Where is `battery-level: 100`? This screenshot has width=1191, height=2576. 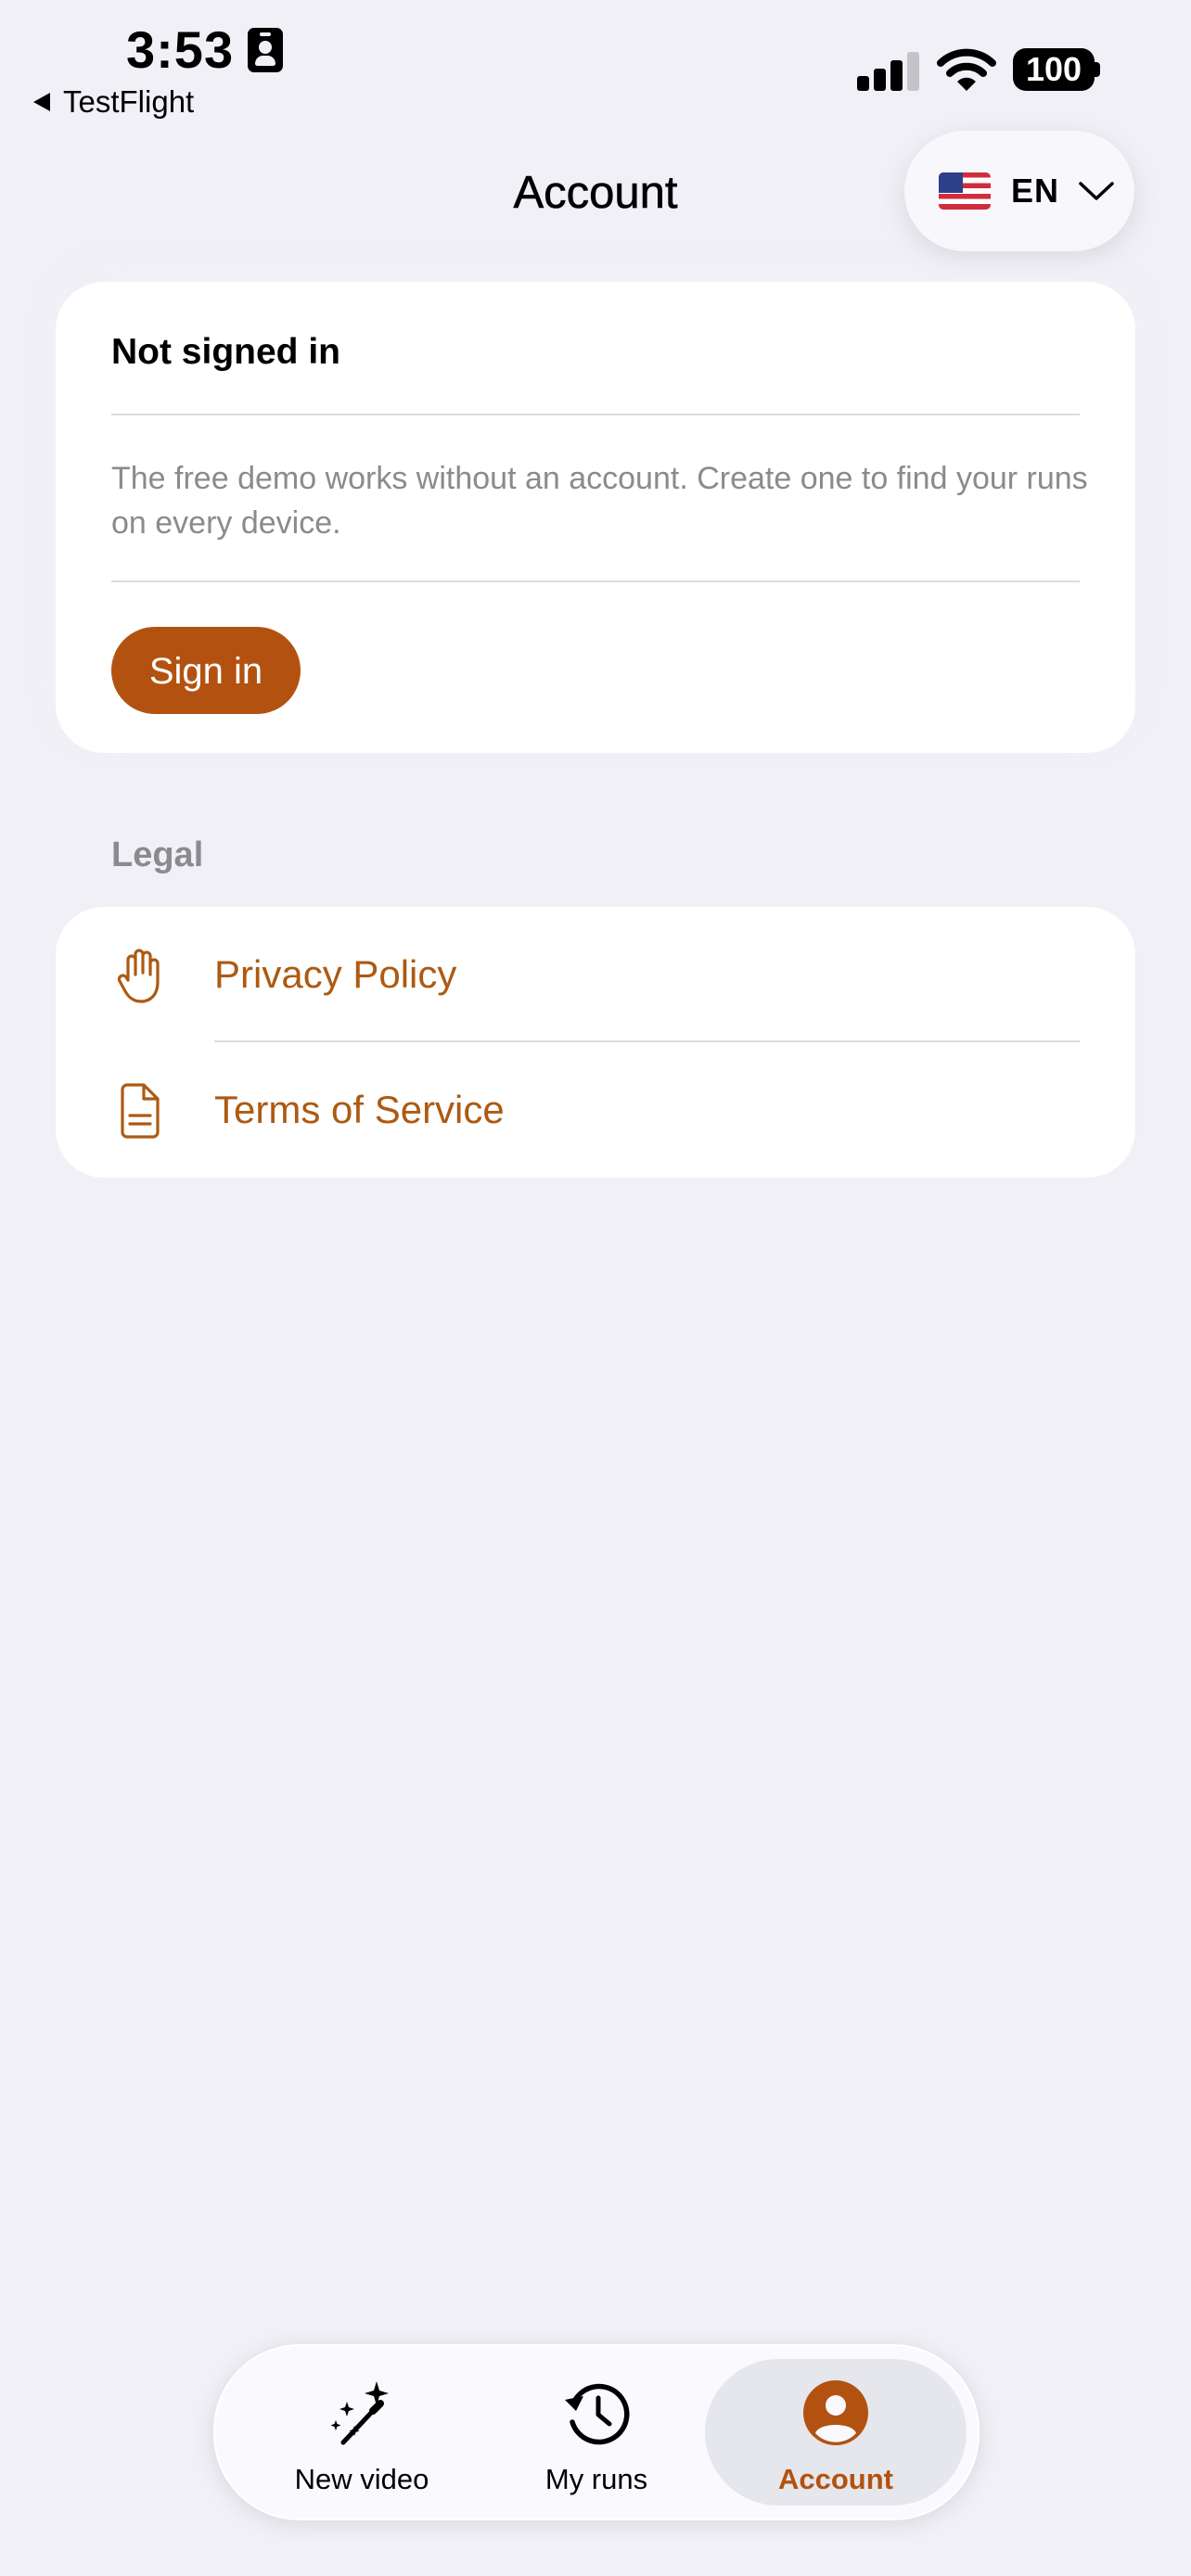
battery-level: 100 is located at coordinates (1054, 69).